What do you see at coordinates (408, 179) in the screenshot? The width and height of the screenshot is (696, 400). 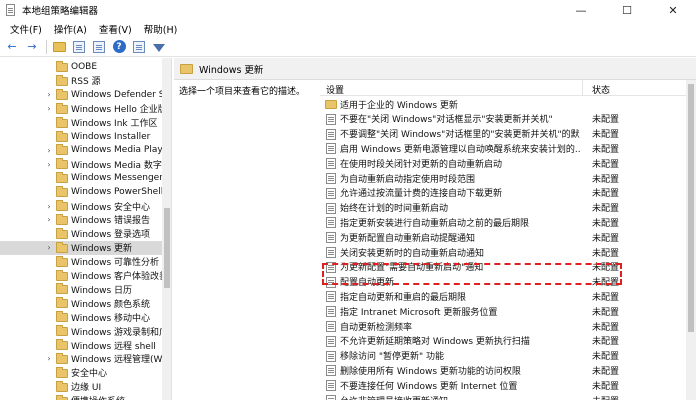 I see `policy-name: 为自动重新启动指定使用时段范围` at bounding box center [408, 179].